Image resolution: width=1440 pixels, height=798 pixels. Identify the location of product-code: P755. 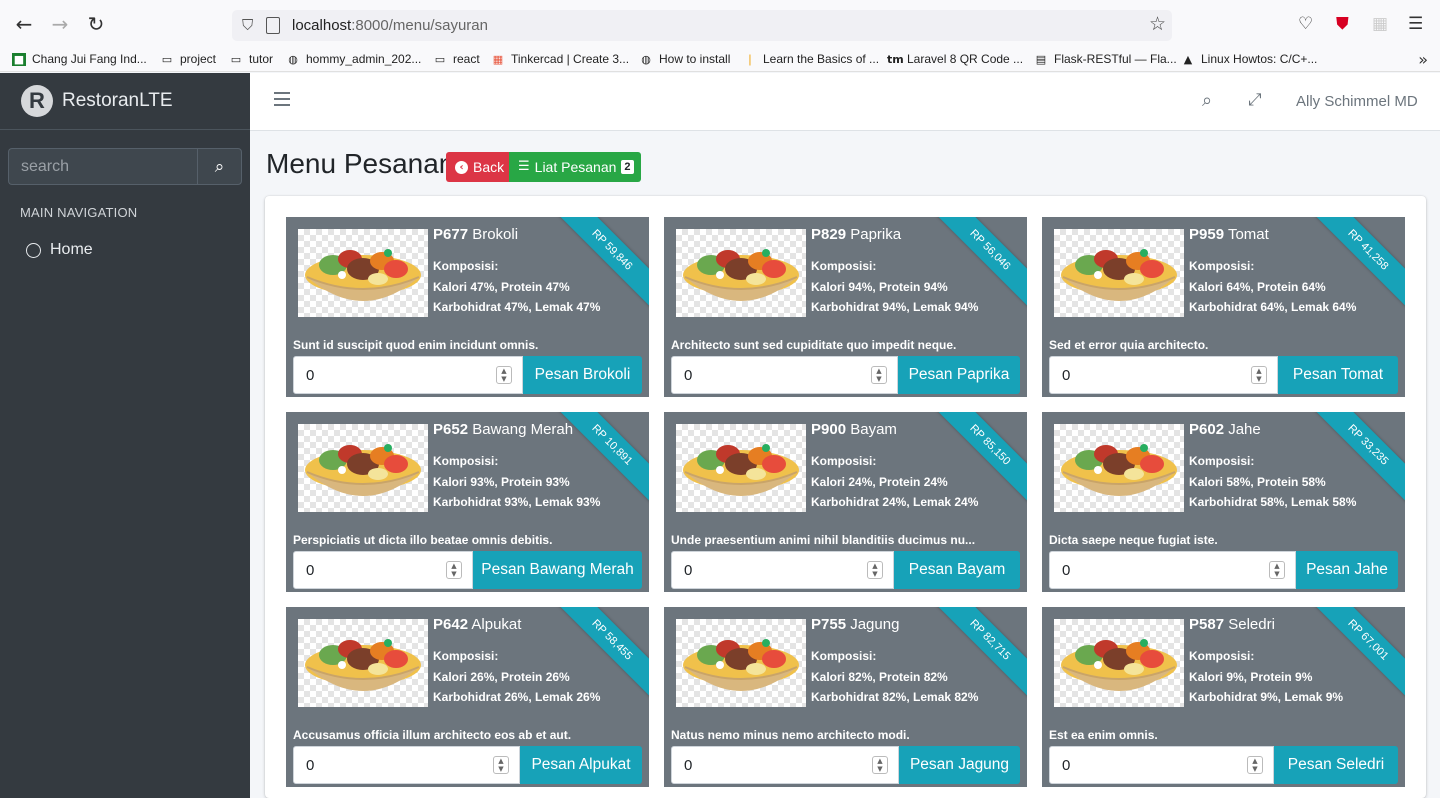
(829, 624).